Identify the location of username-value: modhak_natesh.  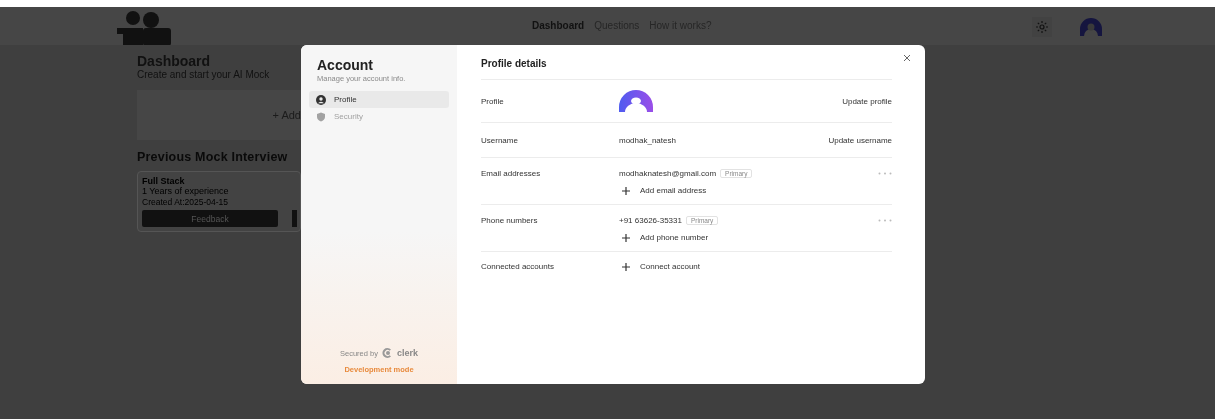
(648, 140).